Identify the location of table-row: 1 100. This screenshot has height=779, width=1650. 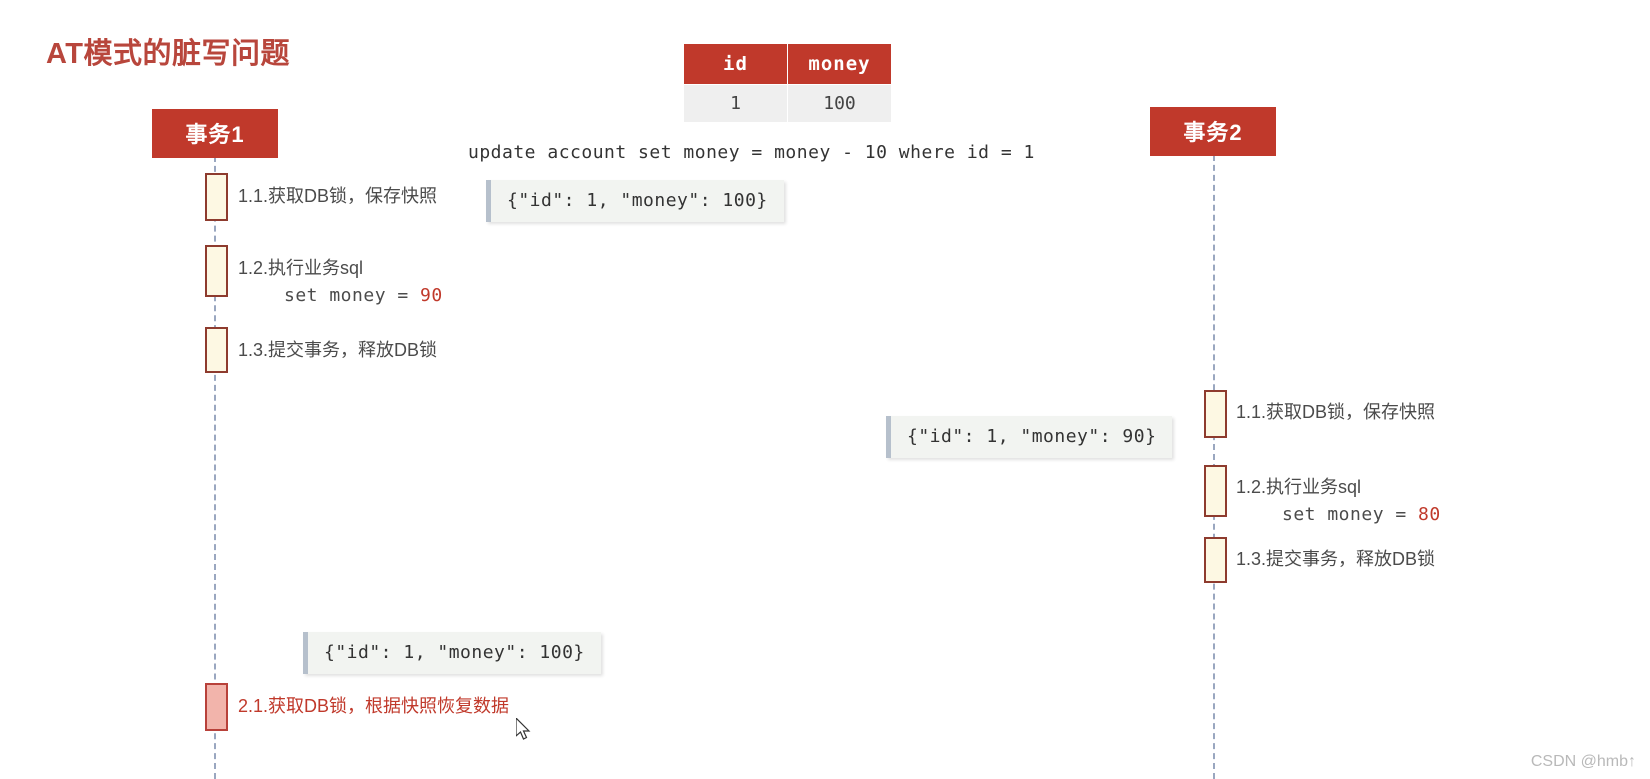
(787, 103).